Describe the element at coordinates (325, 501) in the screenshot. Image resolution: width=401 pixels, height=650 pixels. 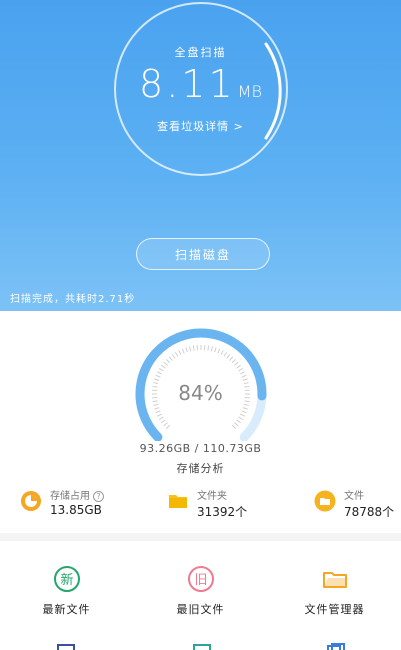
I see `file-icon` at that location.